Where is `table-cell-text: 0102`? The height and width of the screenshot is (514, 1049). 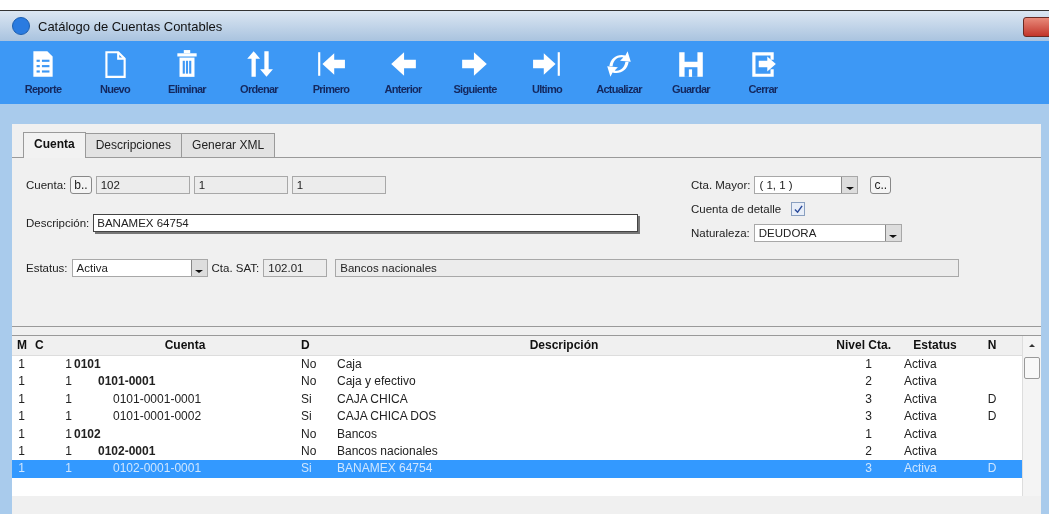
table-cell-text: 0102 is located at coordinates (87, 434).